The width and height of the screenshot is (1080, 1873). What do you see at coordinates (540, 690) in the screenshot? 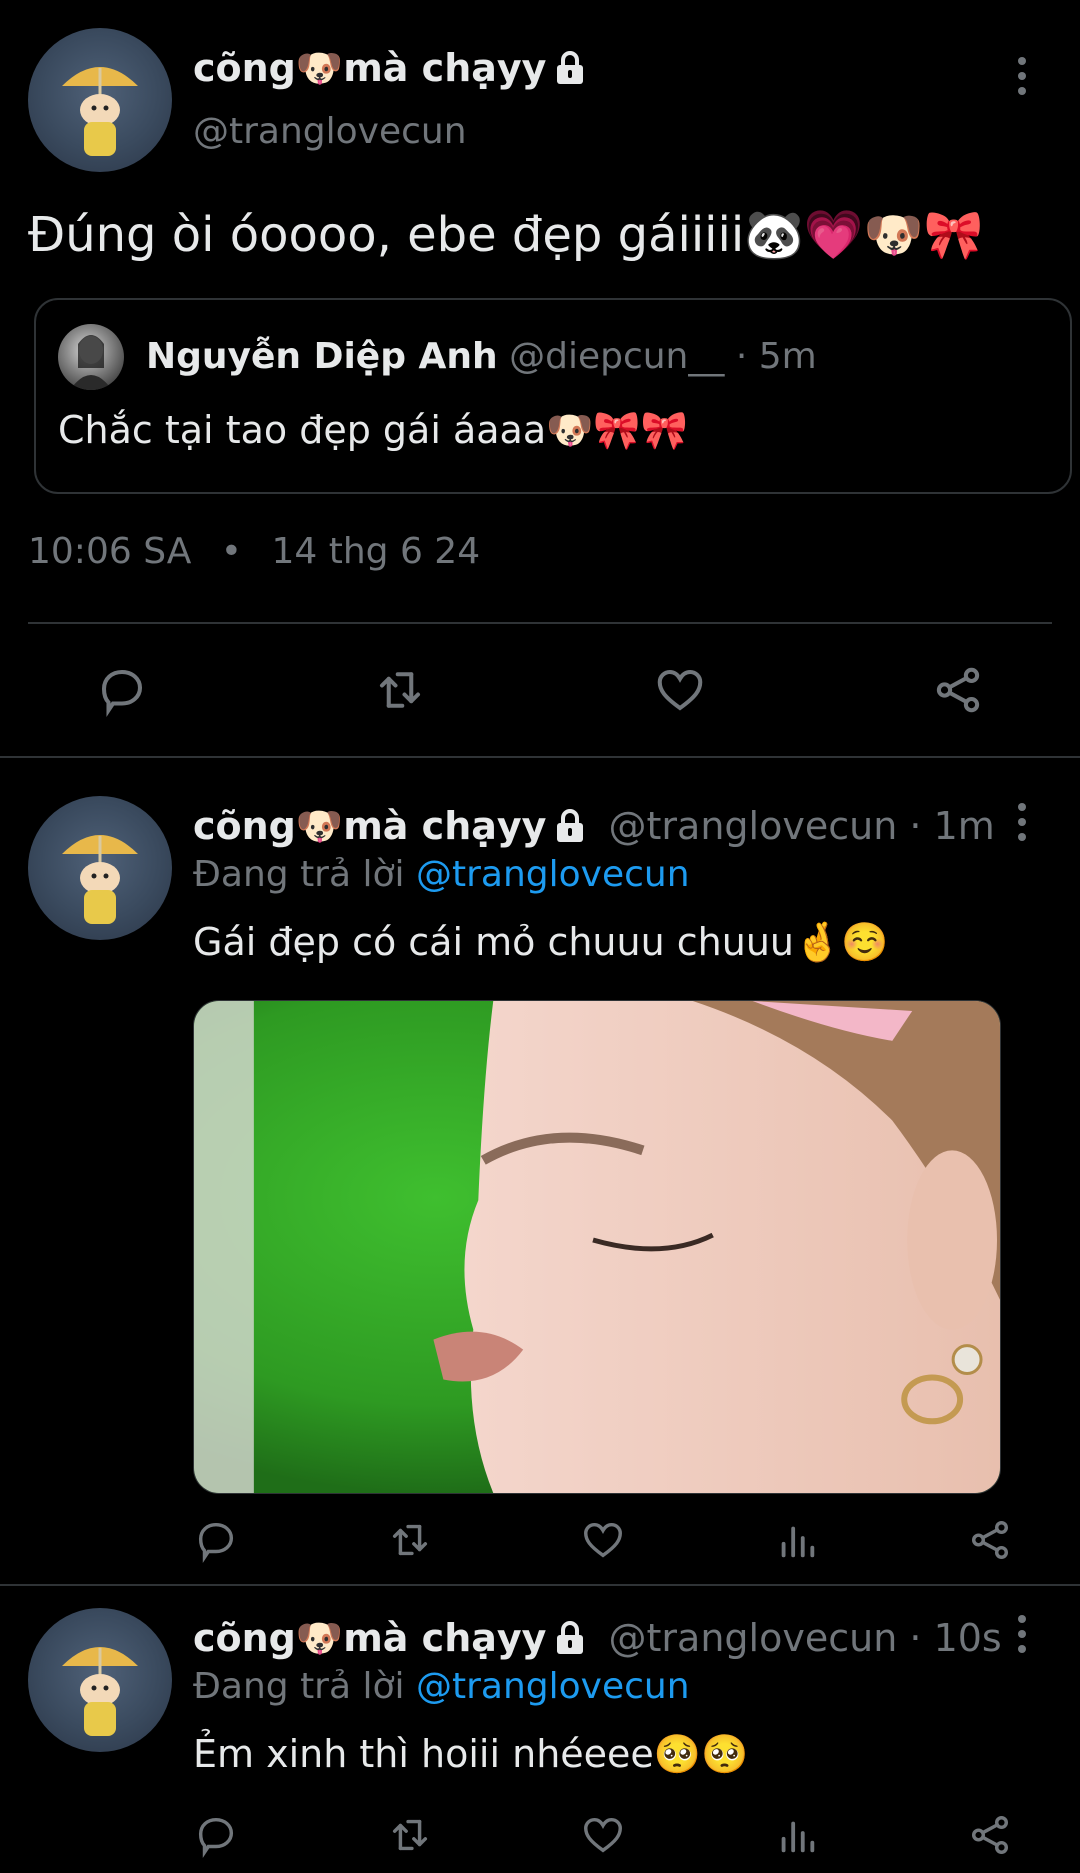
I see `tweet-actions` at bounding box center [540, 690].